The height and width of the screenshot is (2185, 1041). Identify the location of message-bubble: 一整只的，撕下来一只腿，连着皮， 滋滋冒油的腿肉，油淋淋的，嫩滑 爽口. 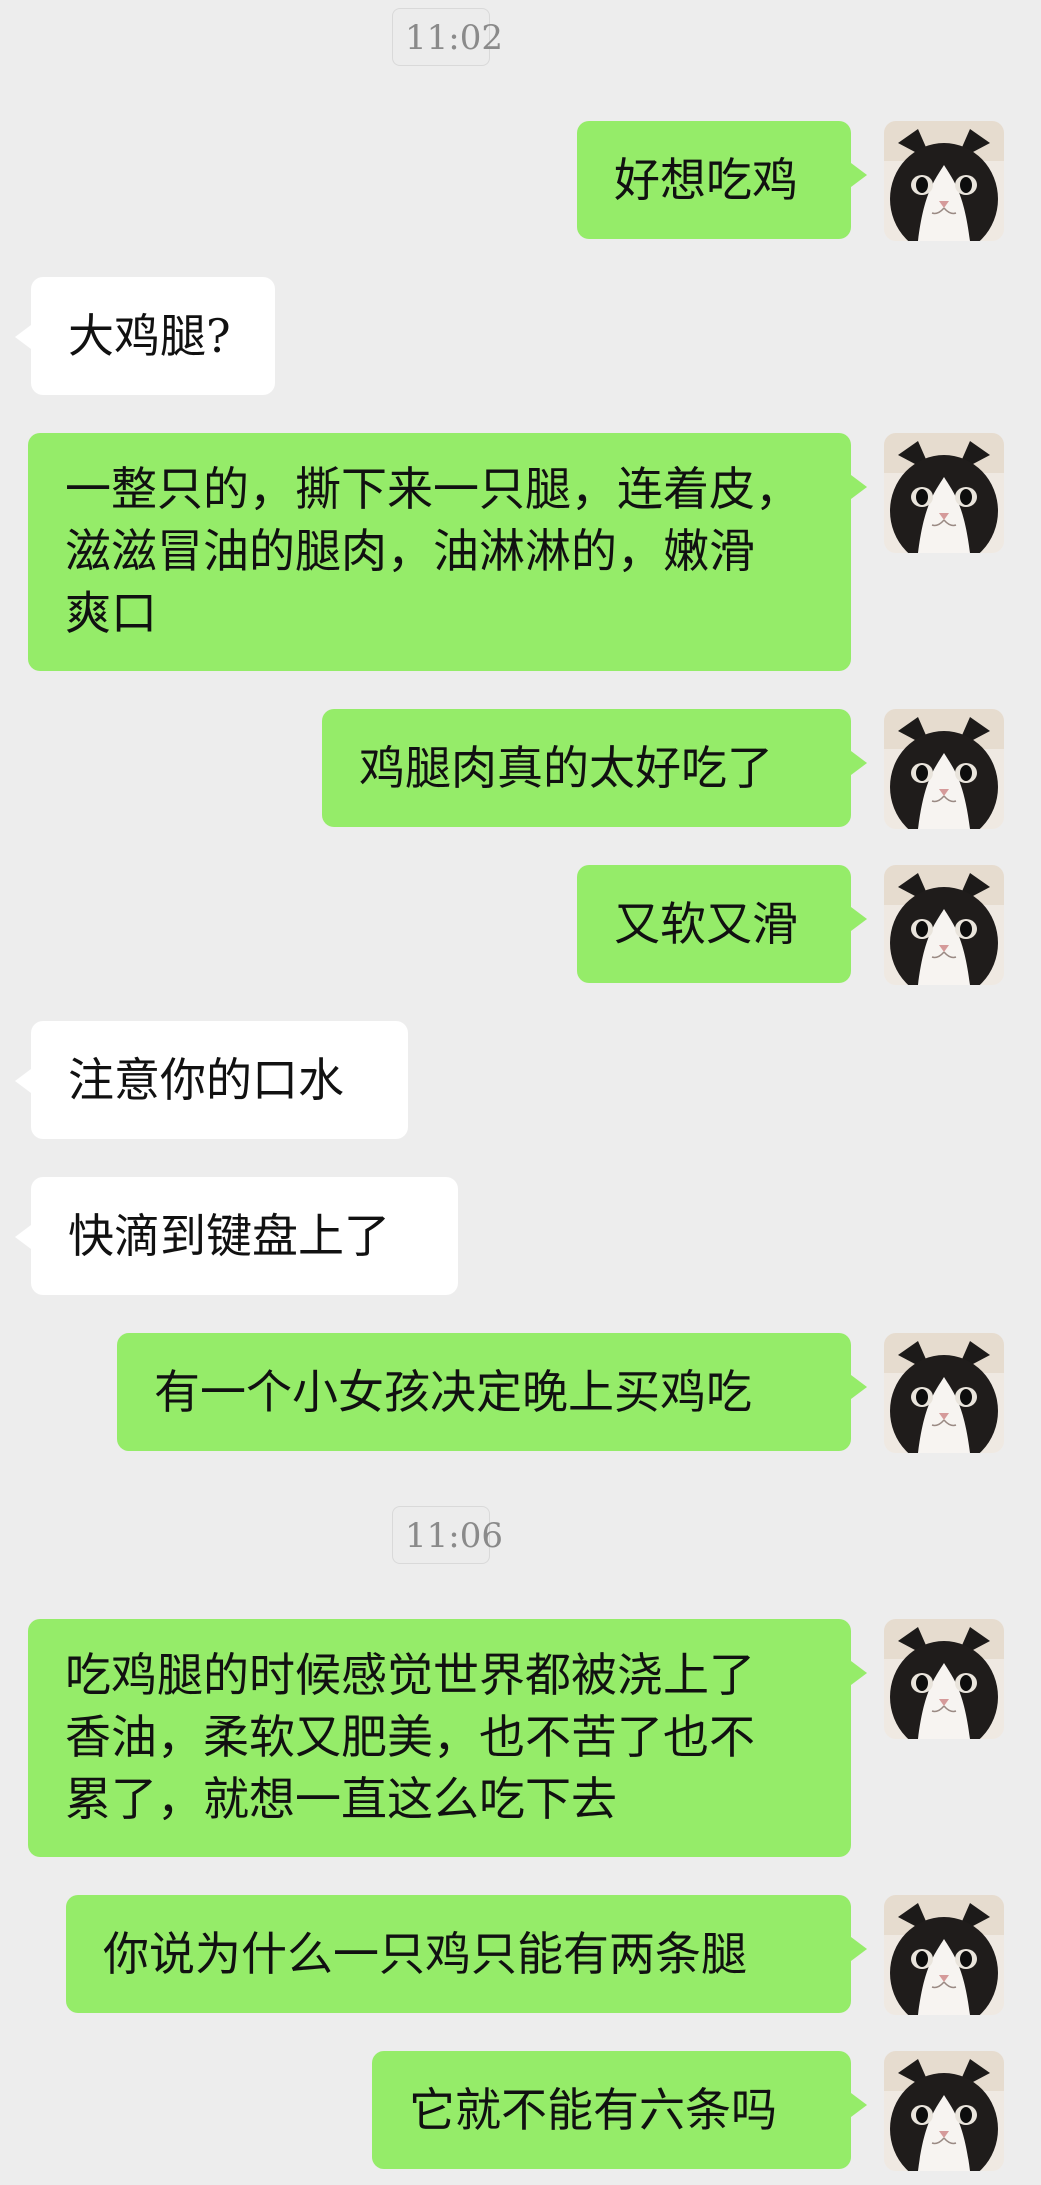
(447, 552).